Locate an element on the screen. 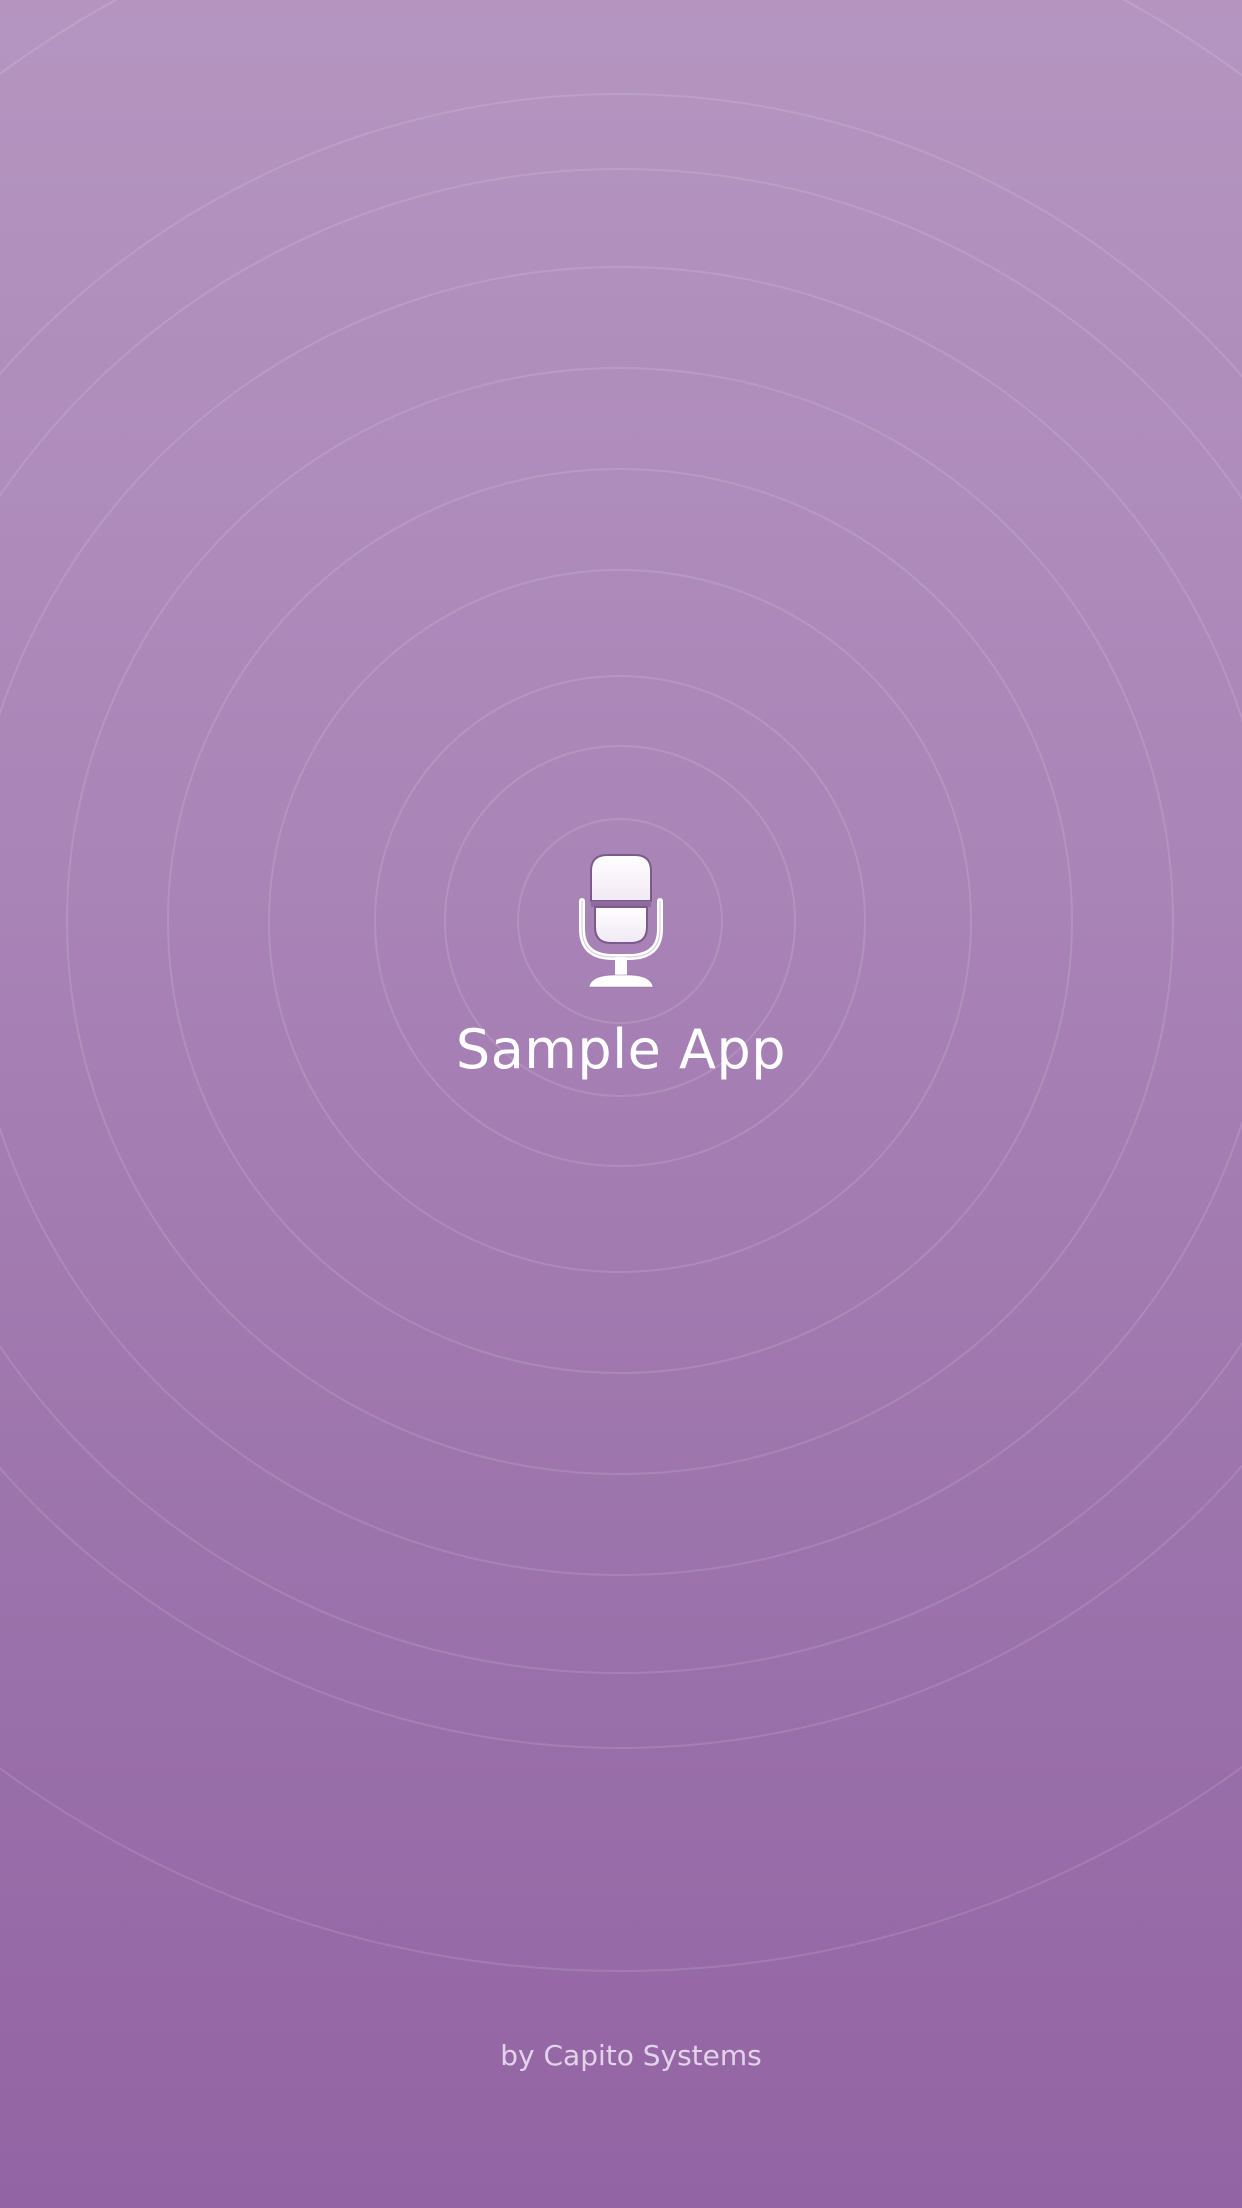  microphone-icon is located at coordinates (621, 921).